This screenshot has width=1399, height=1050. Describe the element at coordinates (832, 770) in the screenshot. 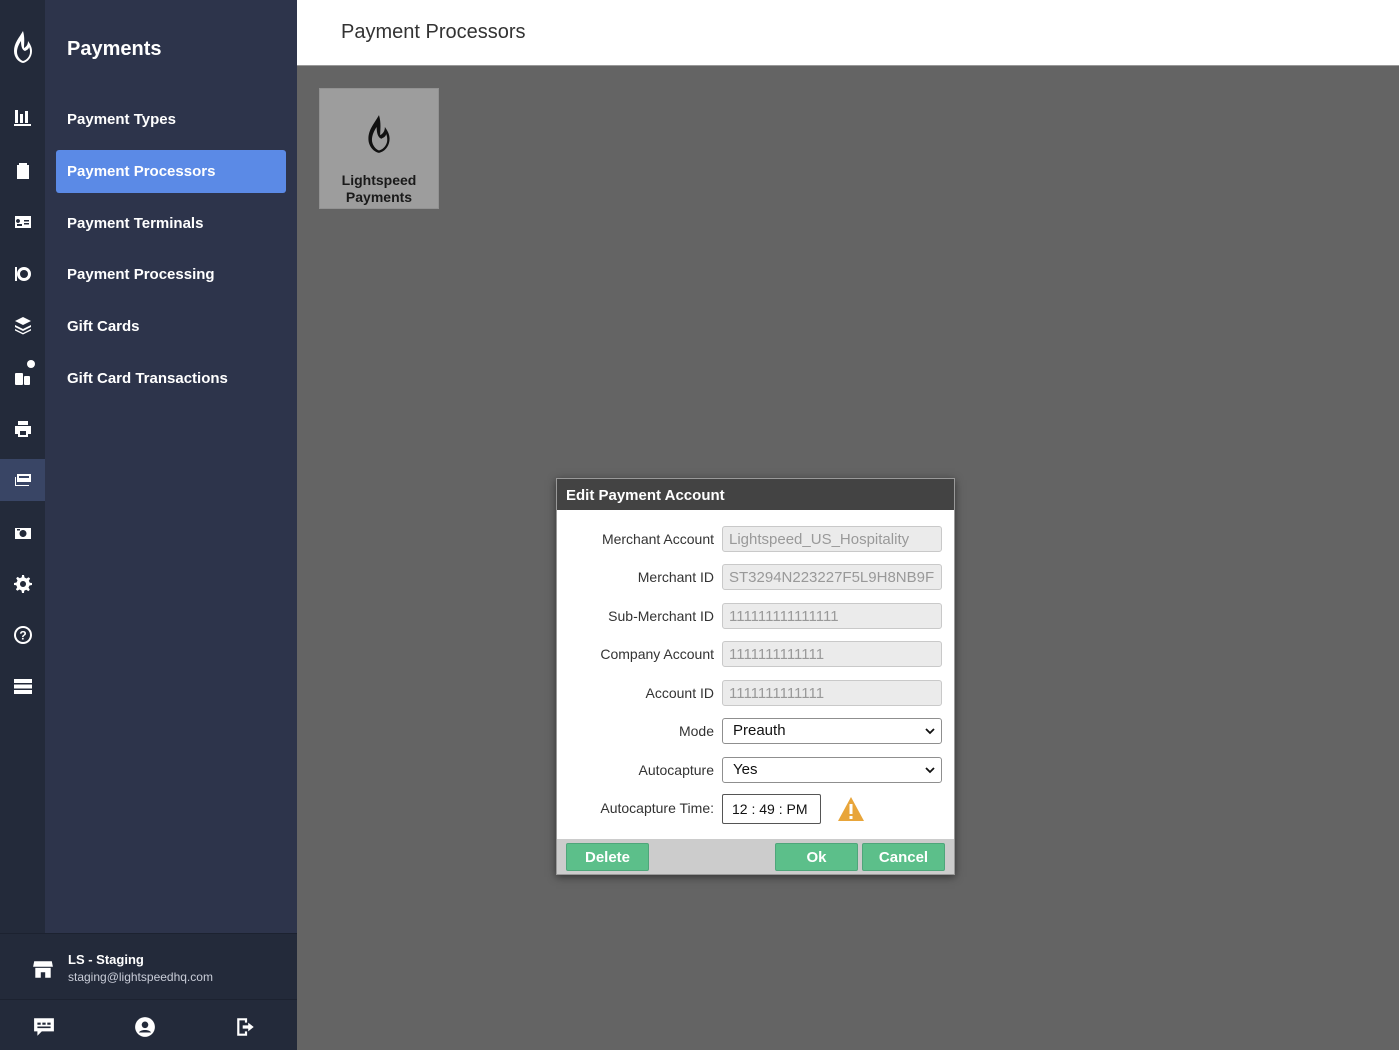

I see `autocapture-select: Yes` at that location.